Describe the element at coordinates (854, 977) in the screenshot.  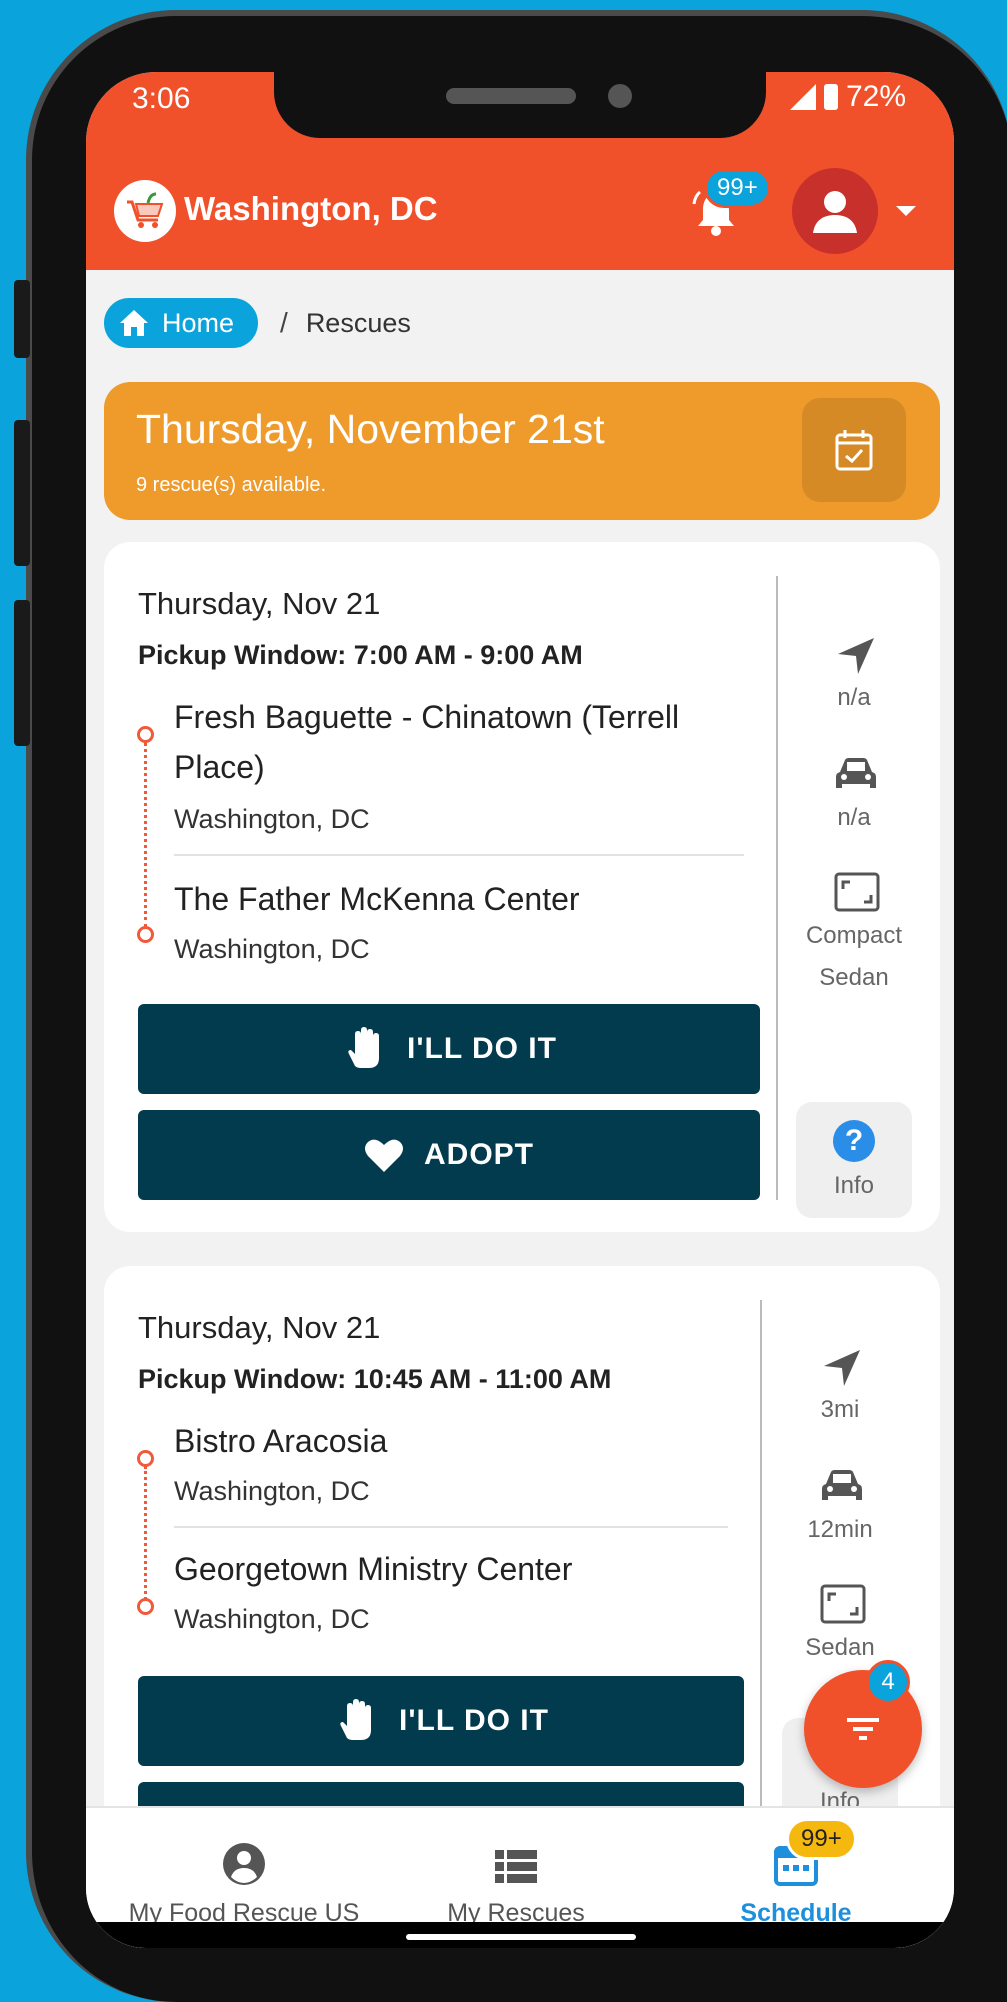
I see `vehicle-type-continued: Sedan` at that location.